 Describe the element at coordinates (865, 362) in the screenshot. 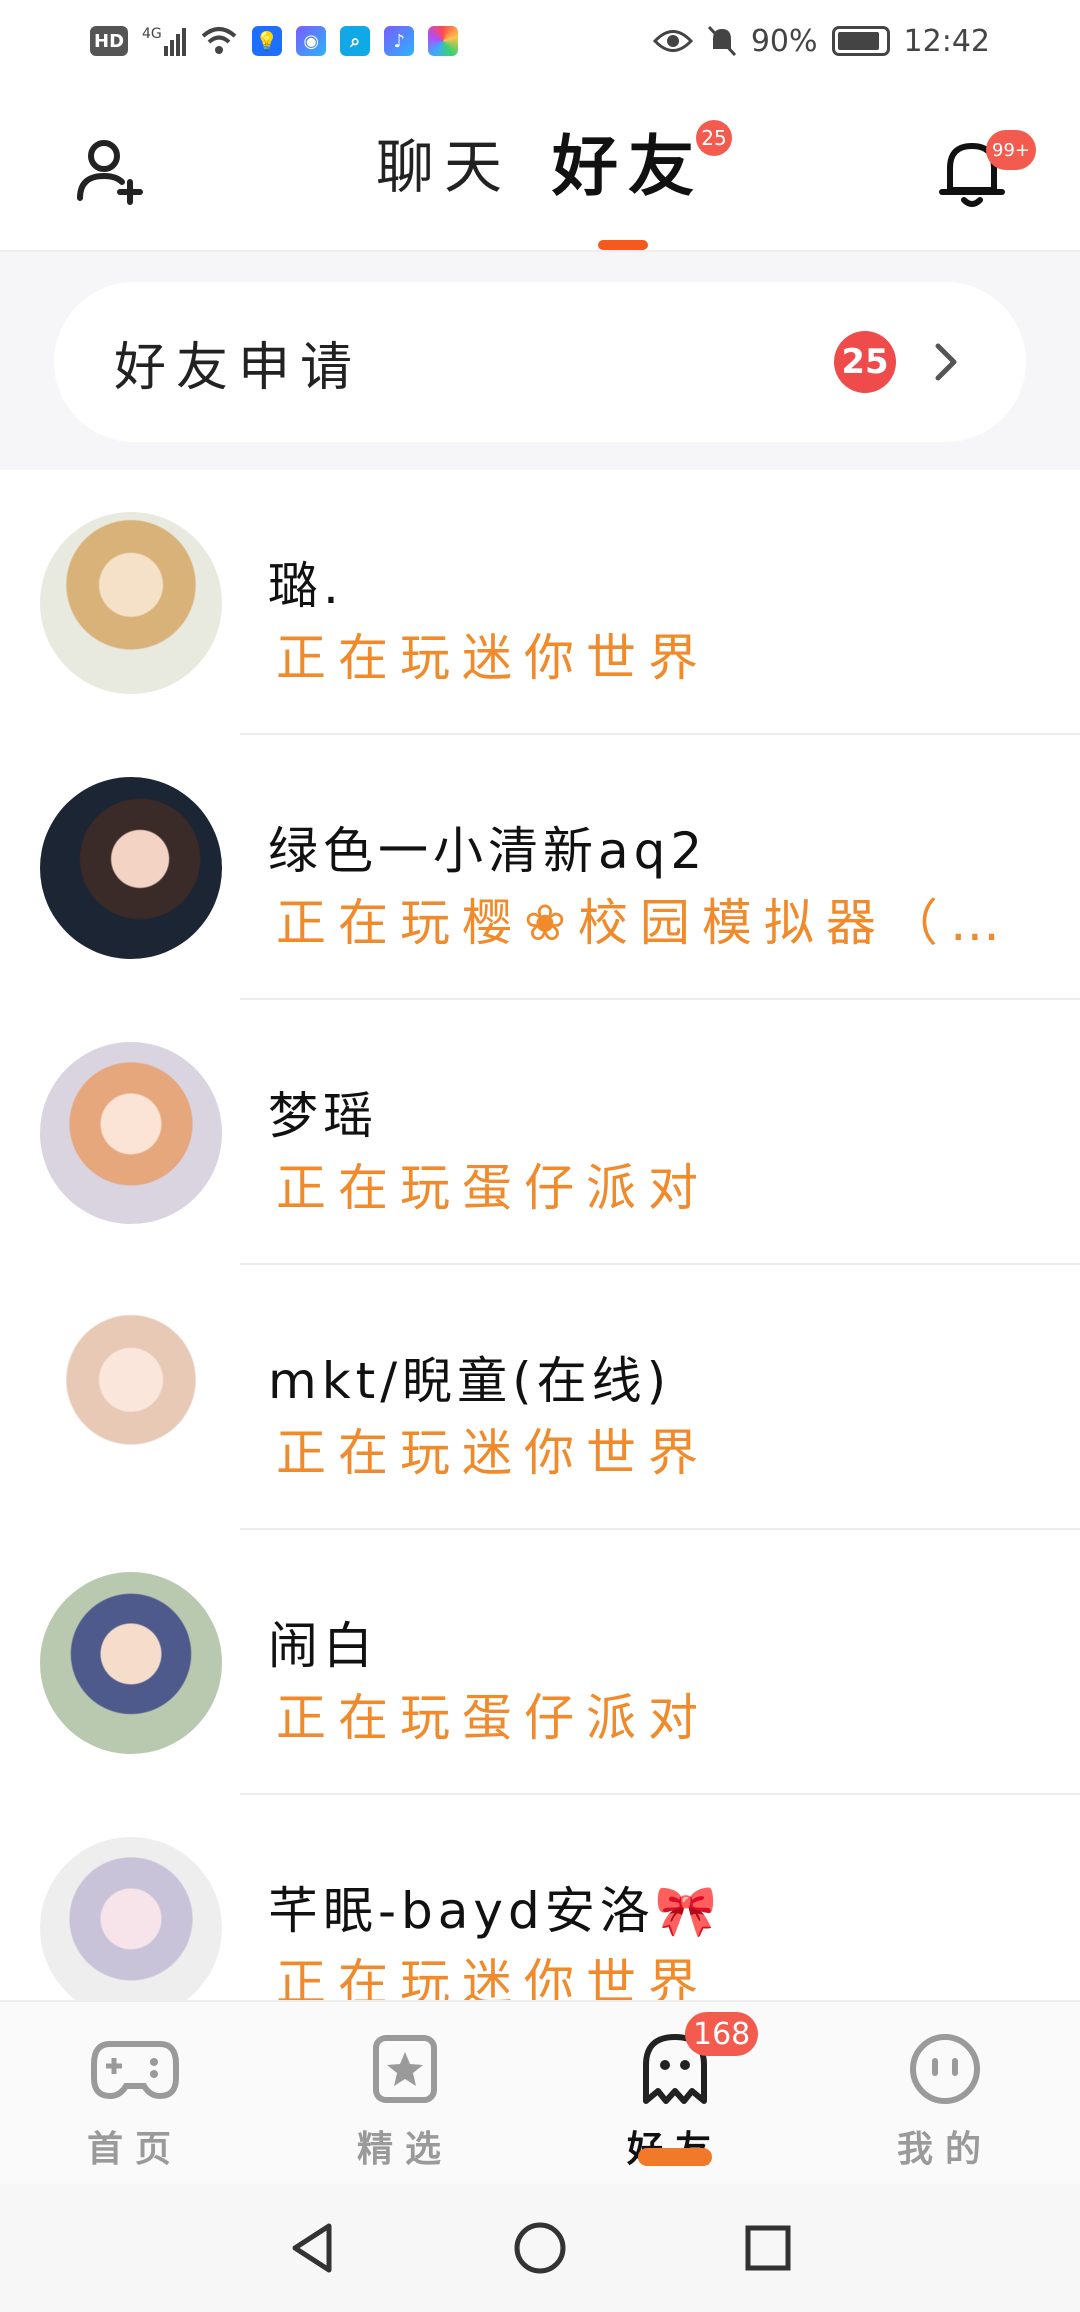

I see `friend-request-count-badge: 25` at that location.